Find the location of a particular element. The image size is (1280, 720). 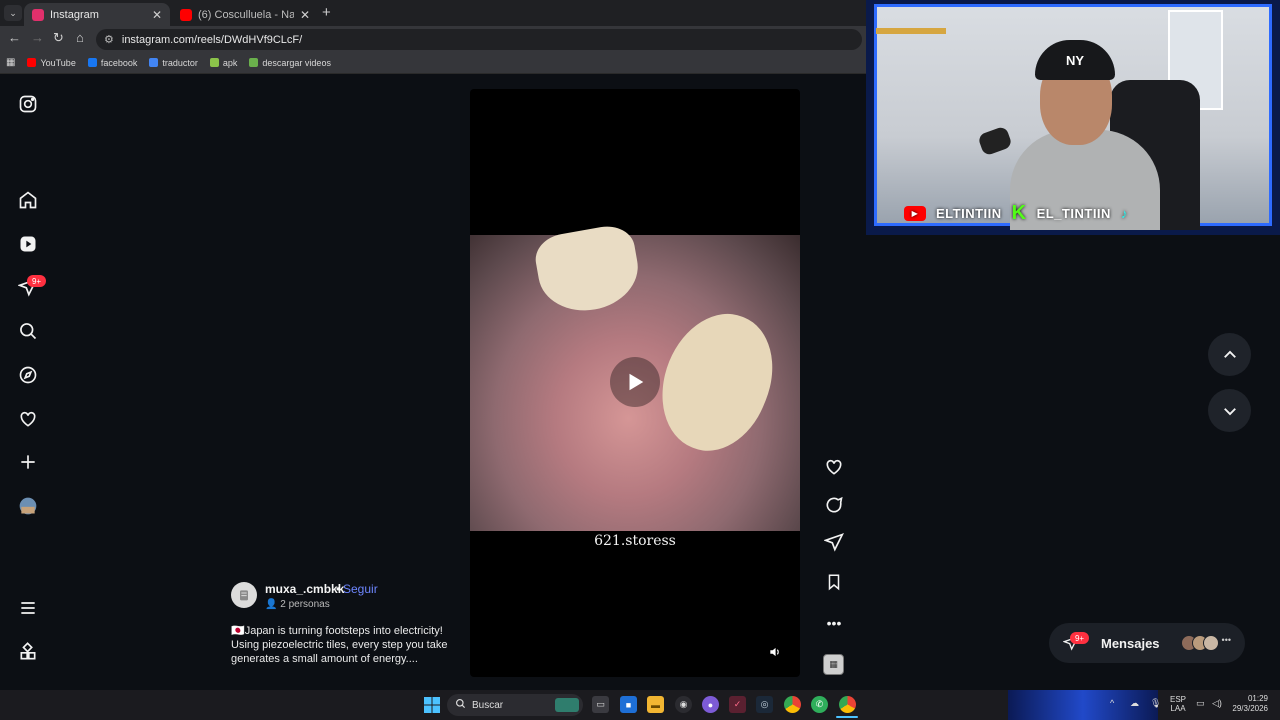

audio-thumbnail: ▦ is located at coordinates (833, 664).